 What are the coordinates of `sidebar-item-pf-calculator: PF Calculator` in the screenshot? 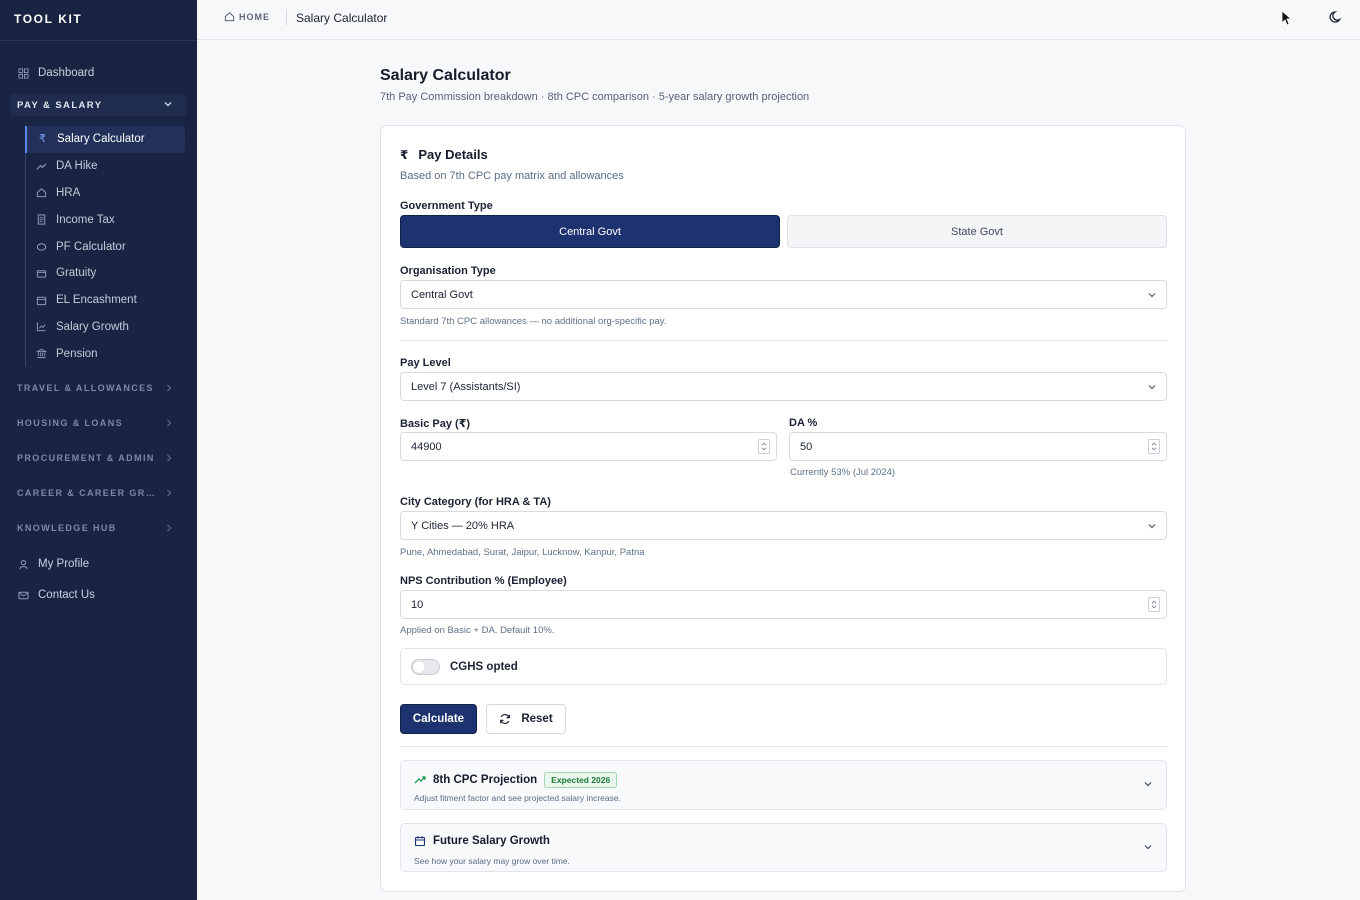 It's located at (105, 246).